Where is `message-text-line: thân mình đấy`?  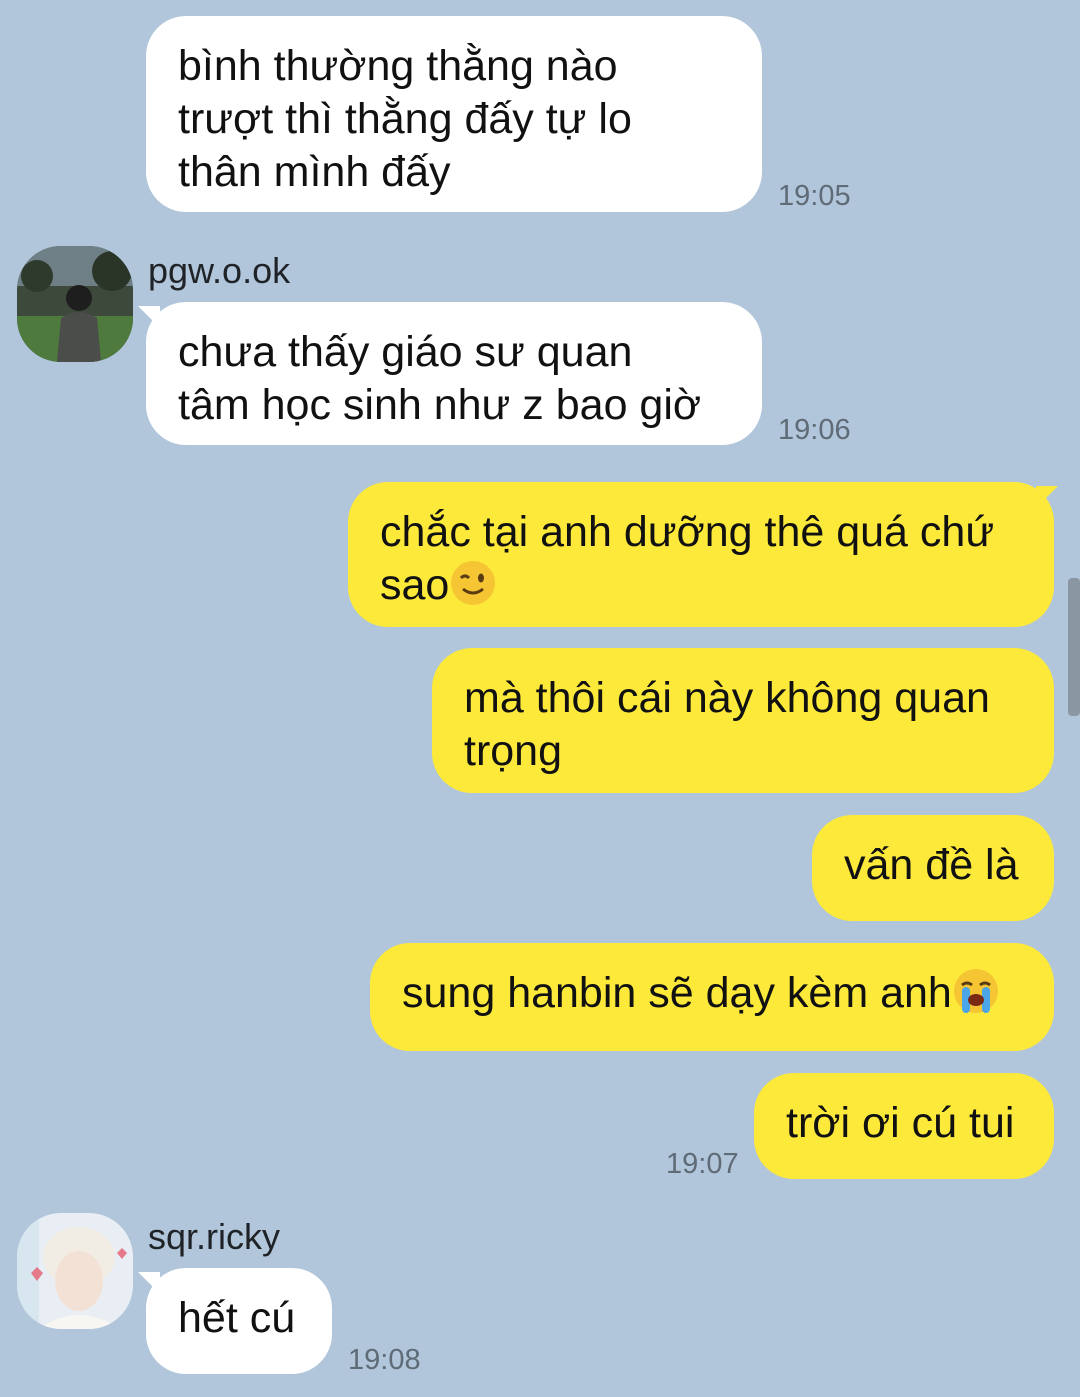 message-text-line: thân mình đấy is located at coordinates (314, 172).